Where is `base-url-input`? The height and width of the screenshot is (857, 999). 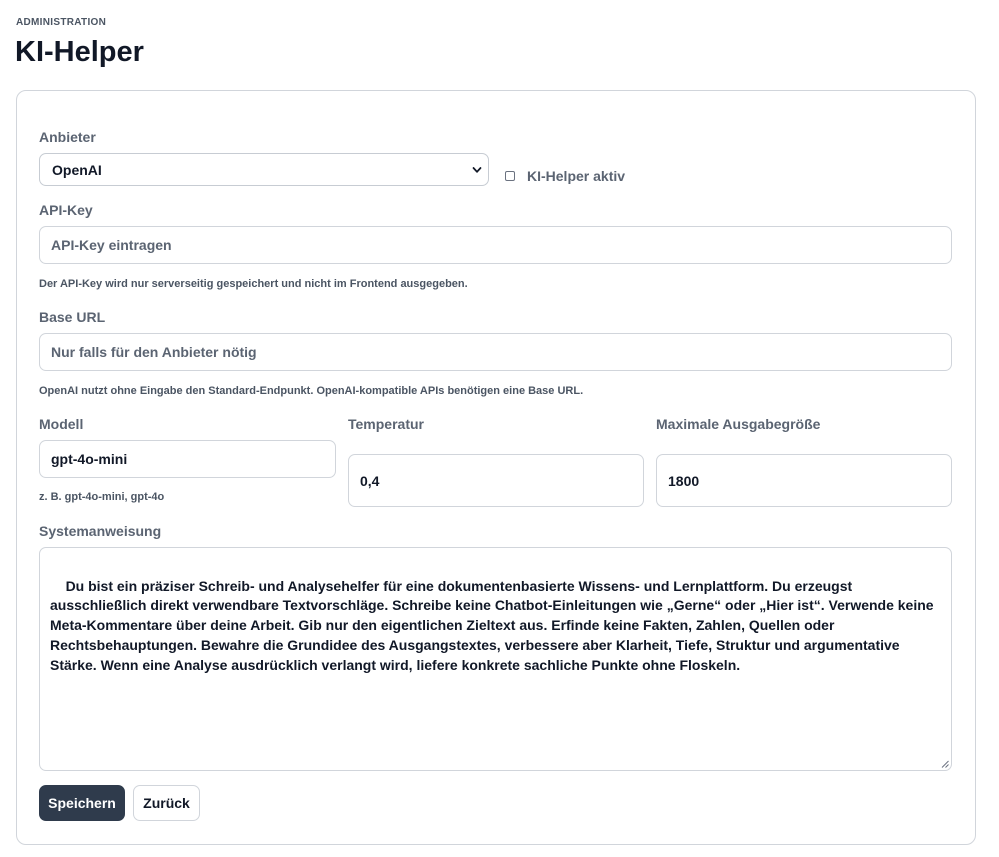 base-url-input is located at coordinates (495, 352).